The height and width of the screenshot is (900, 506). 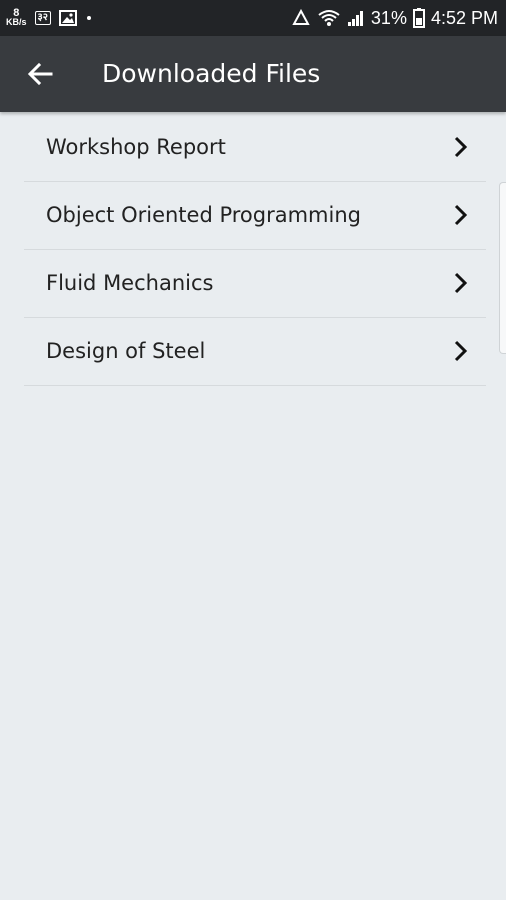 What do you see at coordinates (136, 147) in the screenshot?
I see `list-item-label: Workshop Report` at bounding box center [136, 147].